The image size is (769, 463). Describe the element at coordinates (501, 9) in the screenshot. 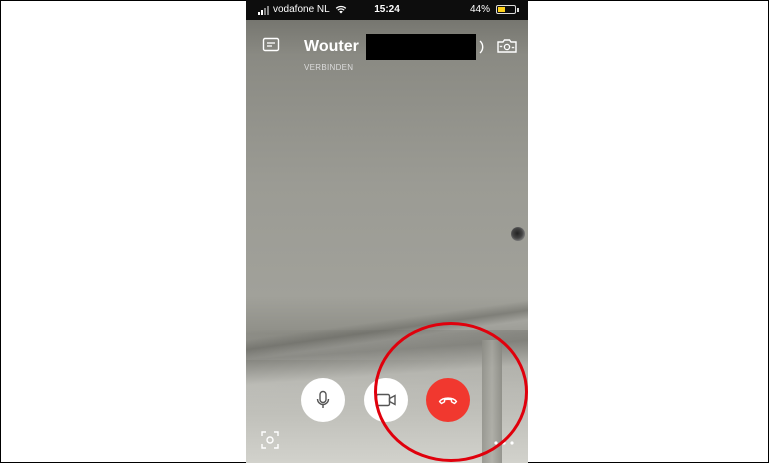

I see `battery-fill` at that location.